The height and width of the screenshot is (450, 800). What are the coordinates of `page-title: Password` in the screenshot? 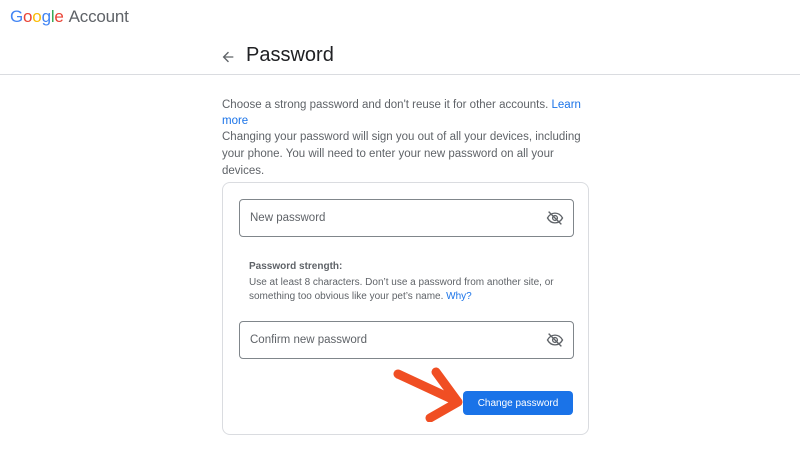 It's located at (290, 55).